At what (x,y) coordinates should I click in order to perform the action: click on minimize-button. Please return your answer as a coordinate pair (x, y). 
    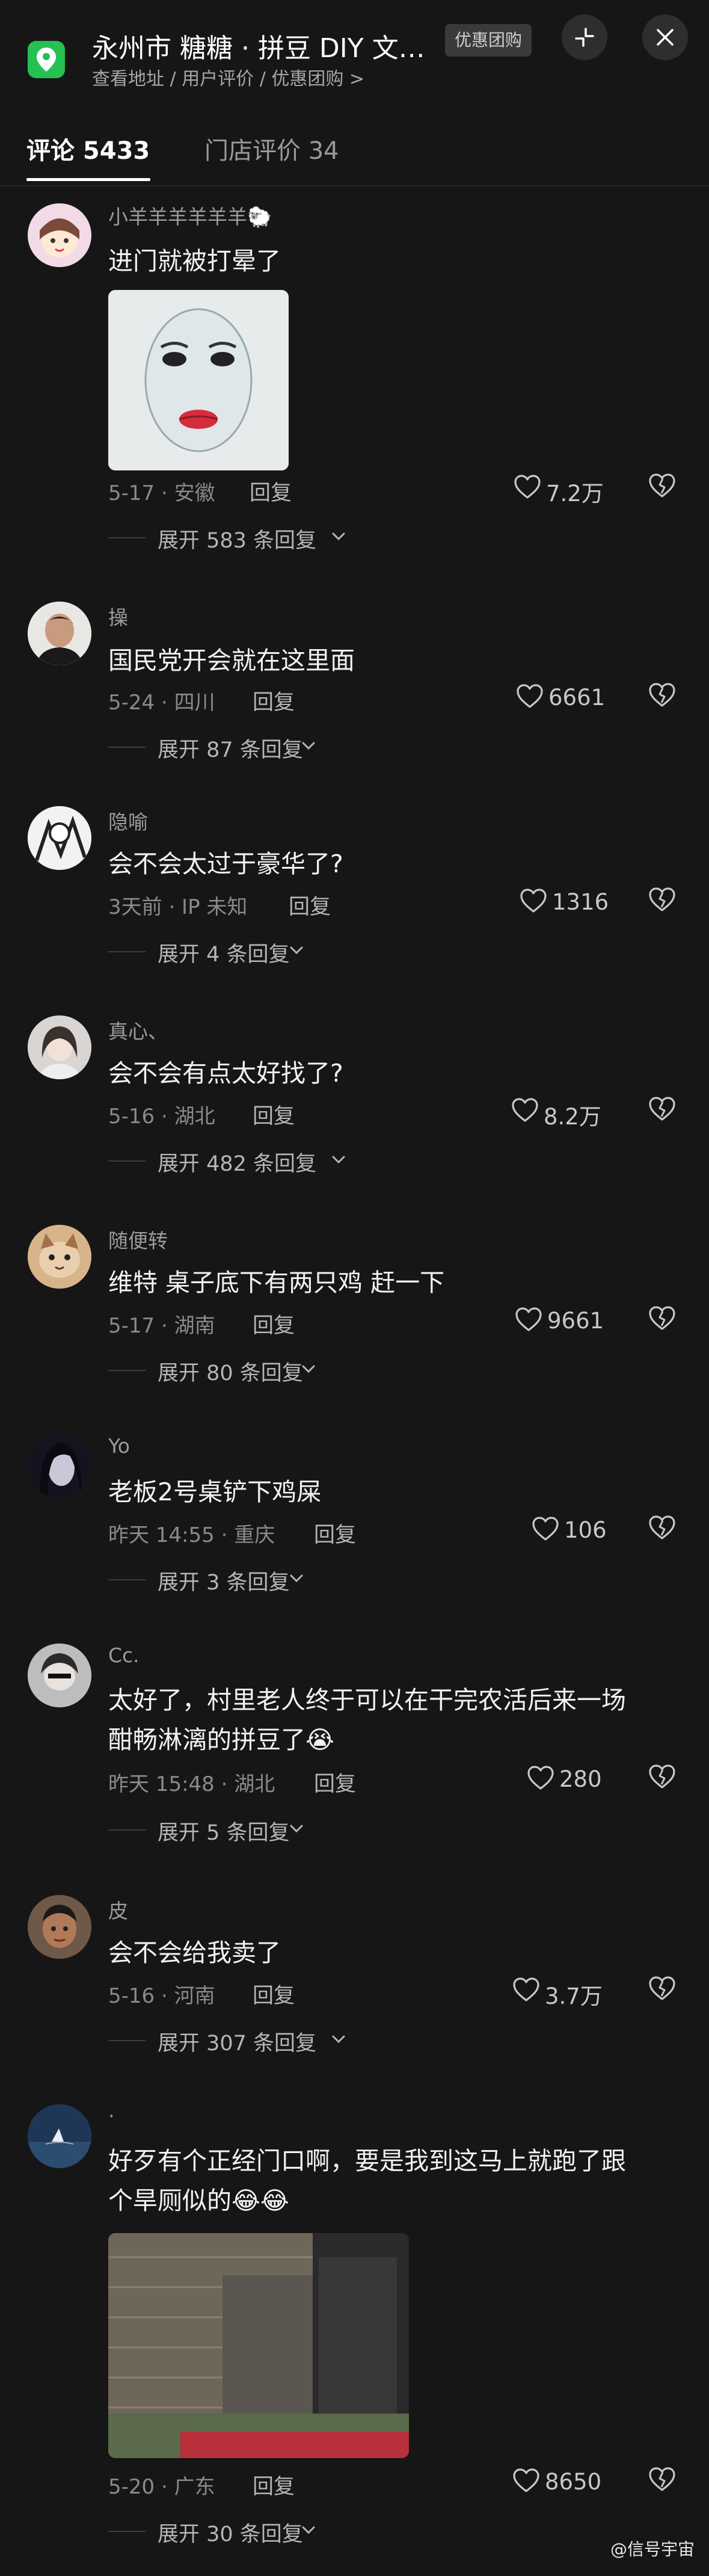
    Looking at the image, I should click on (584, 37).